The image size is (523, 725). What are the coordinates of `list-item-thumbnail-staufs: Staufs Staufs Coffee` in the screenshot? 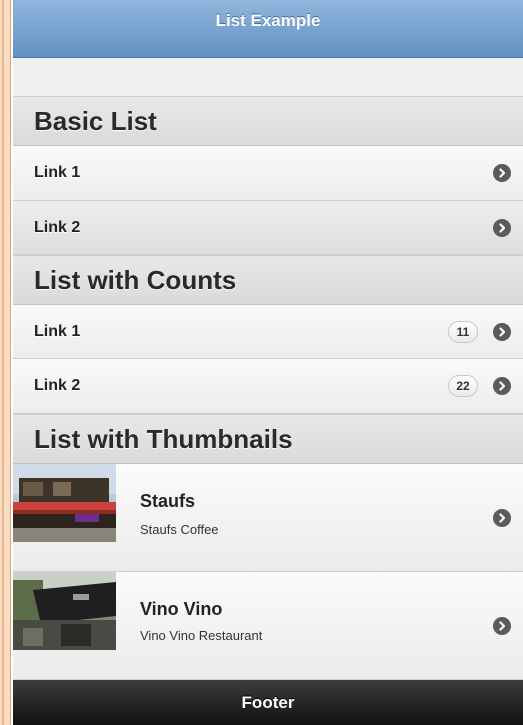 It's located at (268, 518).